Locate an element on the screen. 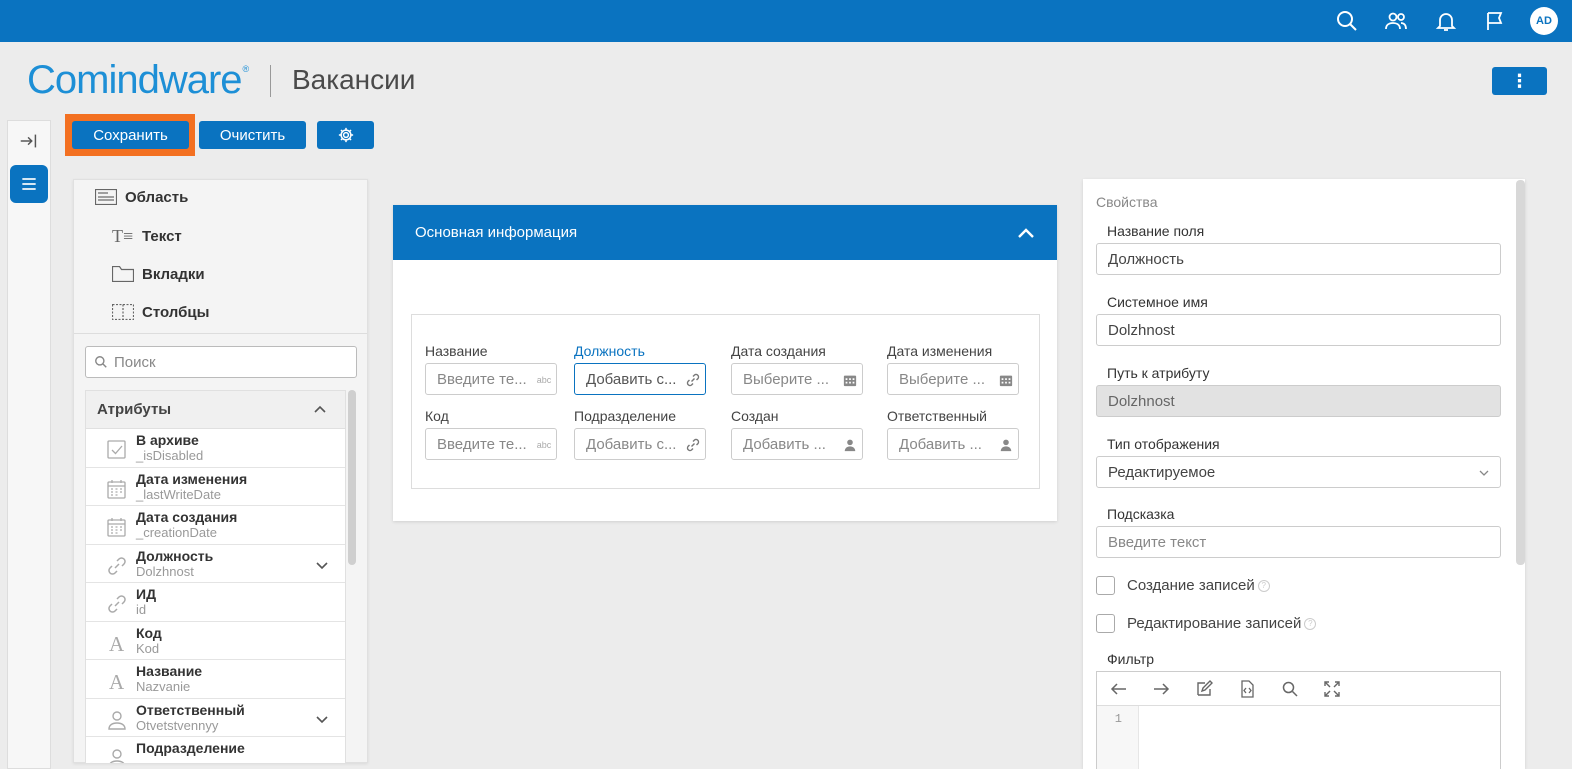 This screenshot has height=769, width=1572. display-type-select: Редактируемое is located at coordinates (1298, 472).